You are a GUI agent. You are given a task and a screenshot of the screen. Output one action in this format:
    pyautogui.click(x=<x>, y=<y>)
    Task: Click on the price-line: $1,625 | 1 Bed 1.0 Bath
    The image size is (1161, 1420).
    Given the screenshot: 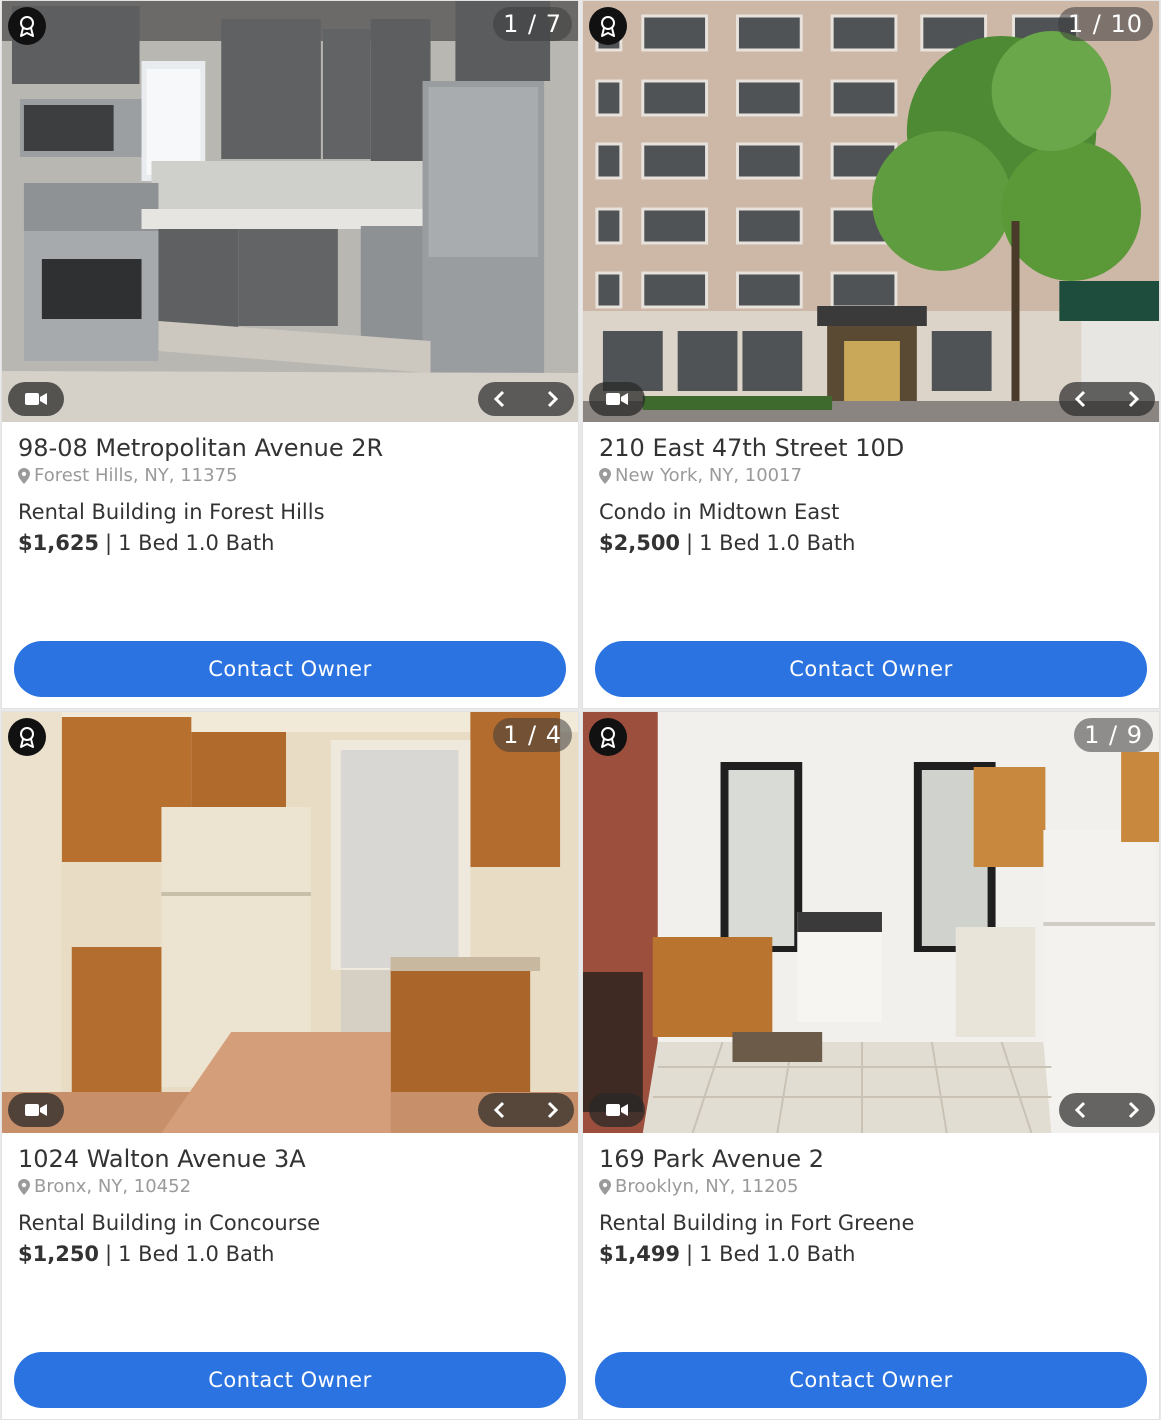 What is the action you would take?
    pyautogui.click(x=292, y=543)
    